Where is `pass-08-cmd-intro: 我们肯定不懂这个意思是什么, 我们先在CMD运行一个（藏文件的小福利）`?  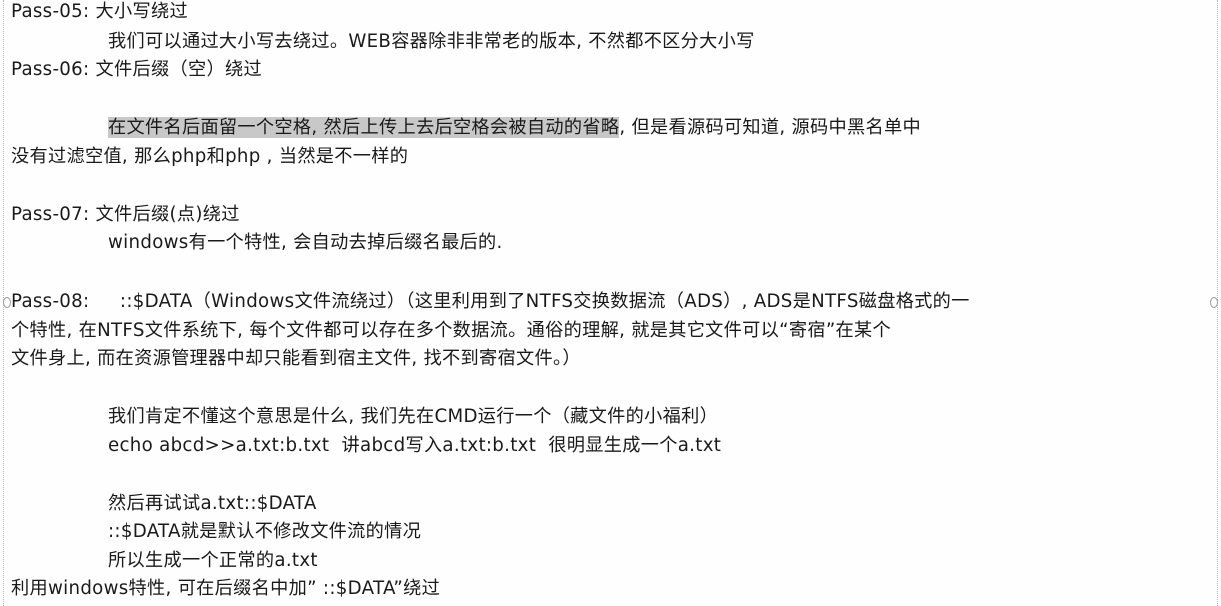
pass-08-cmd-intro: 我们肯定不懂这个意思是什么, 我们先在CMD运行一个（藏文件的小福利） is located at coordinates (413, 416).